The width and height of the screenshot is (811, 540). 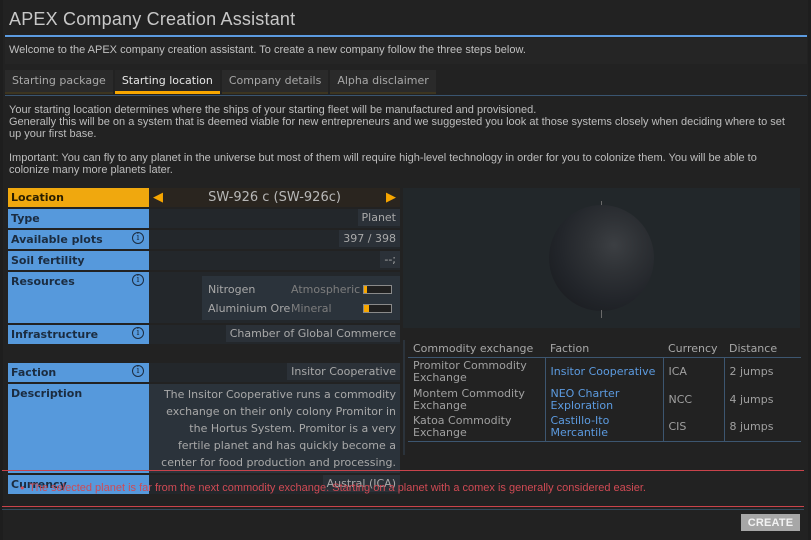 What do you see at coordinates (470, 371) in the screenshot?
I see `exchange-name: Promitor Commodity Exchange` at bounding box center [470, 371].